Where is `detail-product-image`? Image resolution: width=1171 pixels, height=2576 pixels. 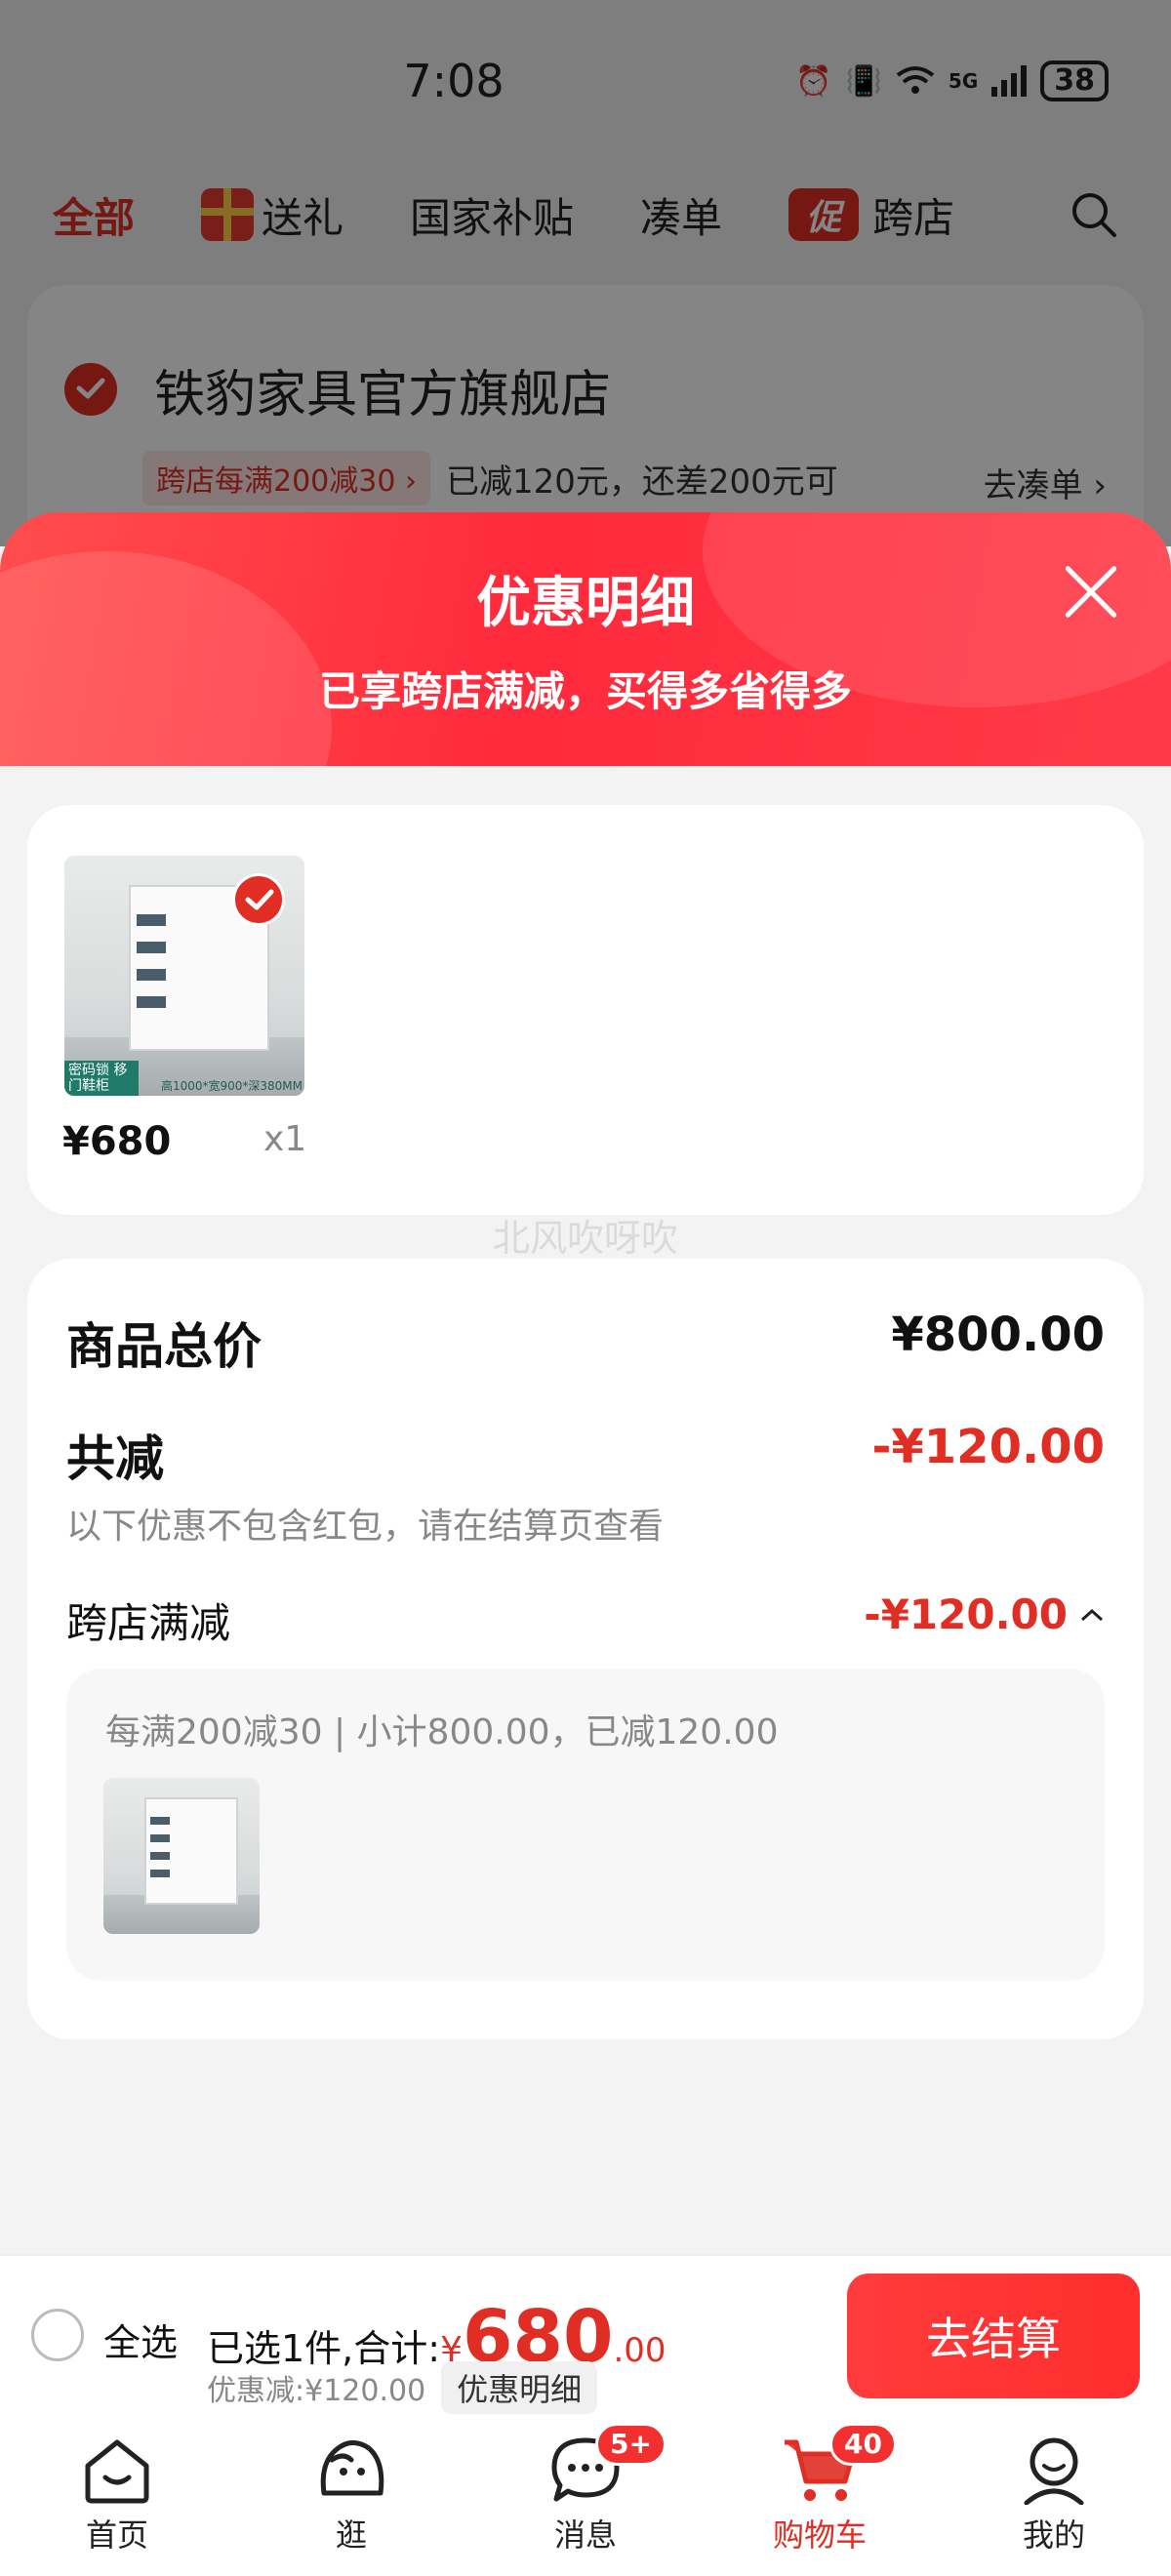
detail-product-image is located at coordinates (181, 1856).